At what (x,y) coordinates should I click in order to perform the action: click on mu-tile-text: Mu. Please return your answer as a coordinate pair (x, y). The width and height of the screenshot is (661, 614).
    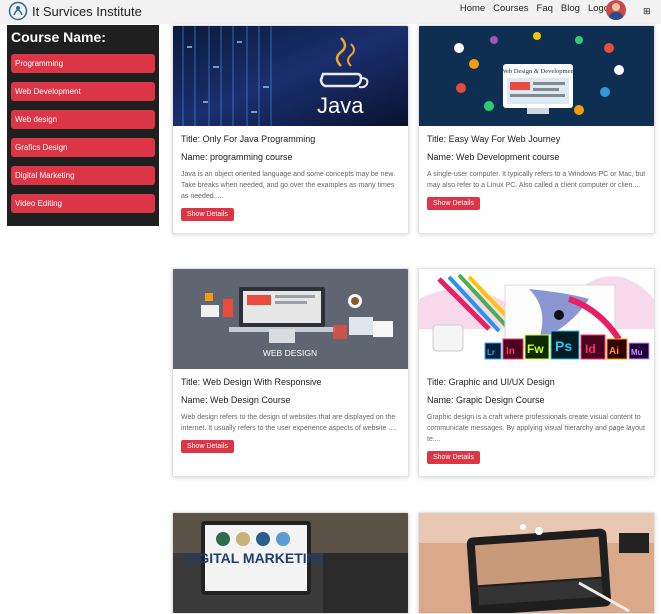
    Looking at the image, I should click on (637, 352).